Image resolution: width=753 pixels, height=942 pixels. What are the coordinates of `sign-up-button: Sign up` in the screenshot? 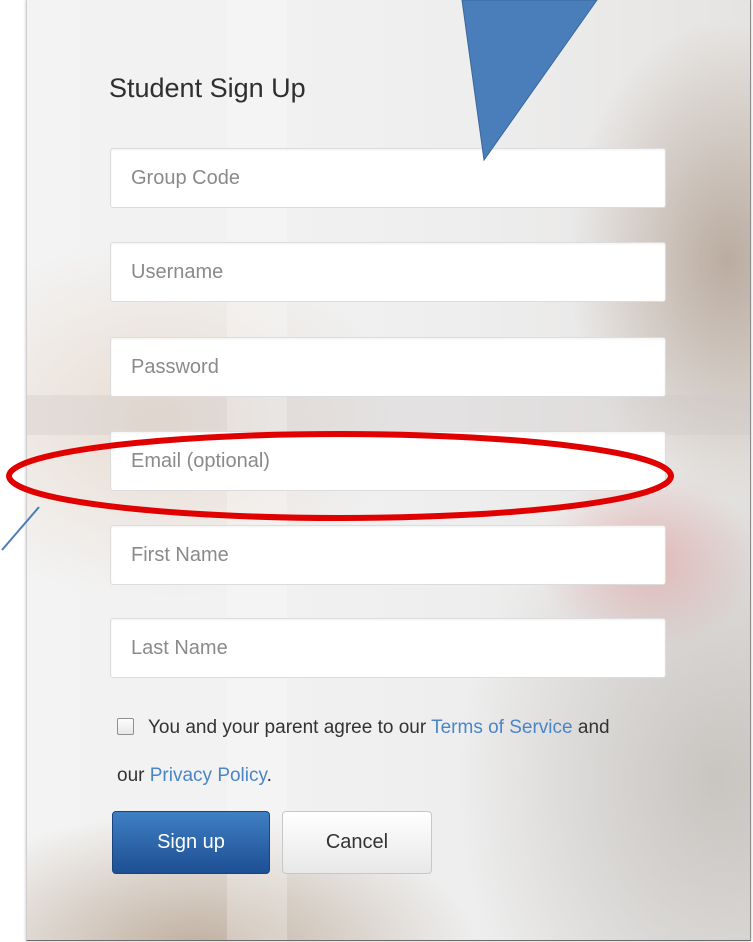 It's located at (191, 842).